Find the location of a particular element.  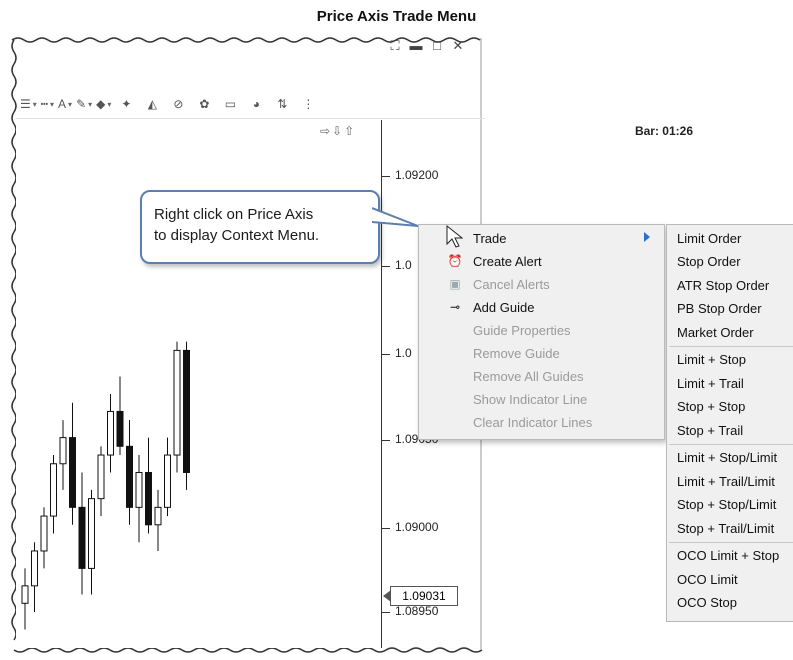

hide-drawings-icon-glyph: ⊘ is located at coordinates (178, 104).